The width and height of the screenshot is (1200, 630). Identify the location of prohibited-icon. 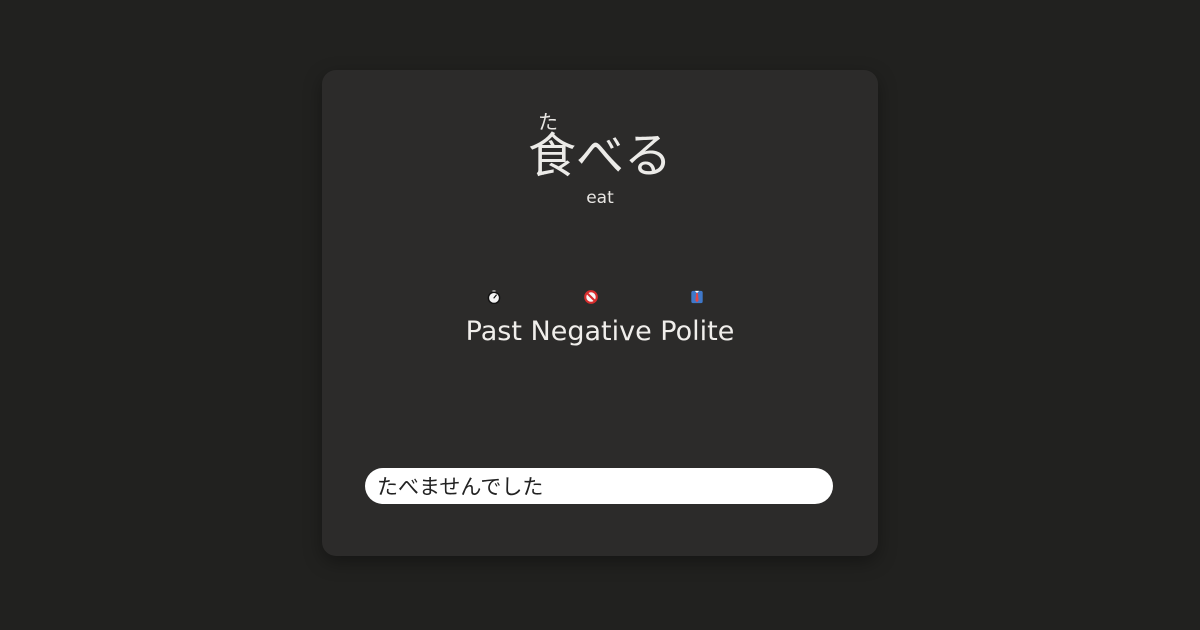
(591, 297).